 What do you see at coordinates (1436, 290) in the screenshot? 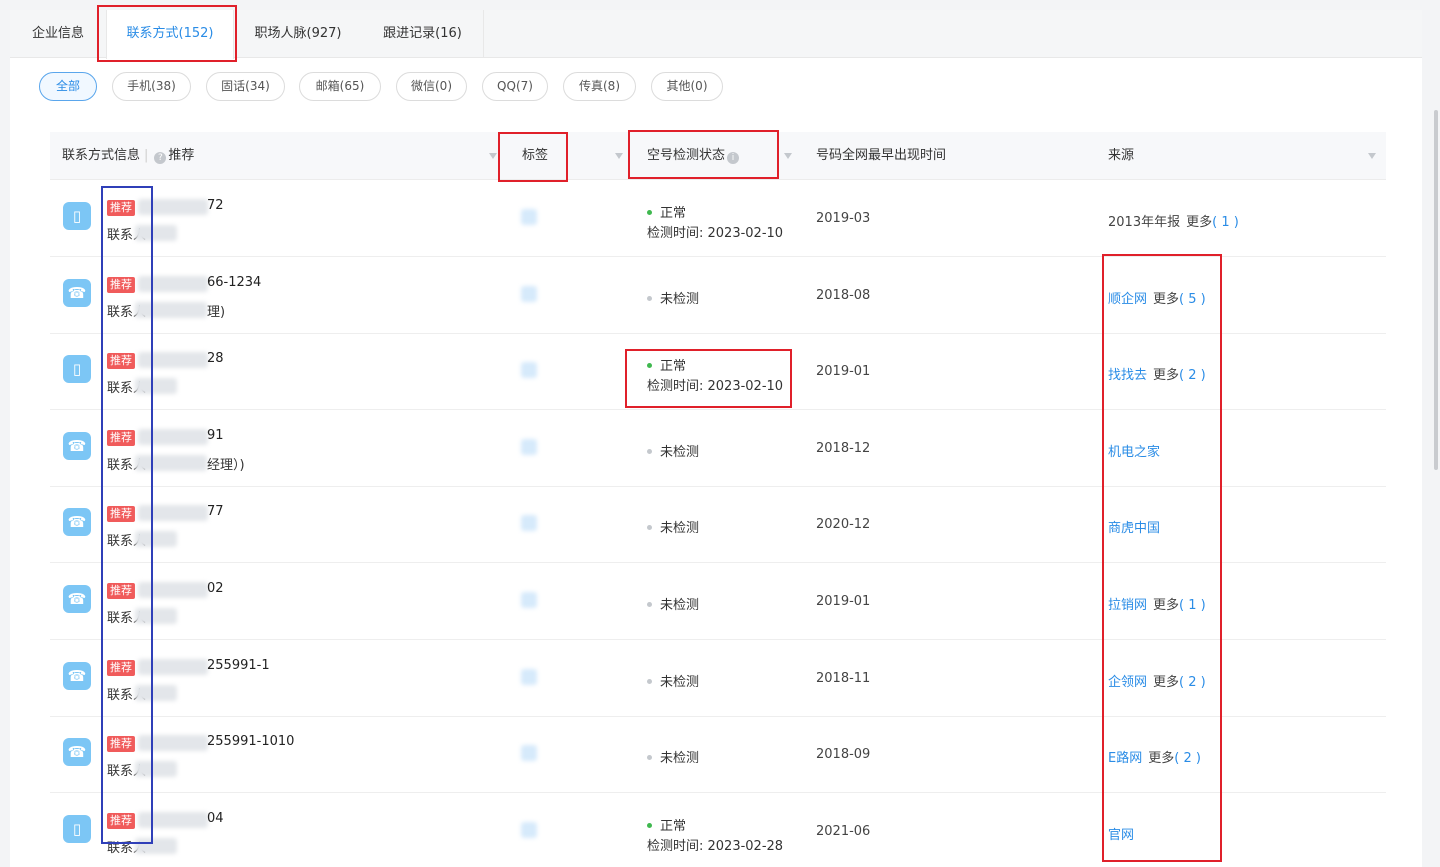
I see `vertical-scrollbar` at bounding box center [1436, 290].